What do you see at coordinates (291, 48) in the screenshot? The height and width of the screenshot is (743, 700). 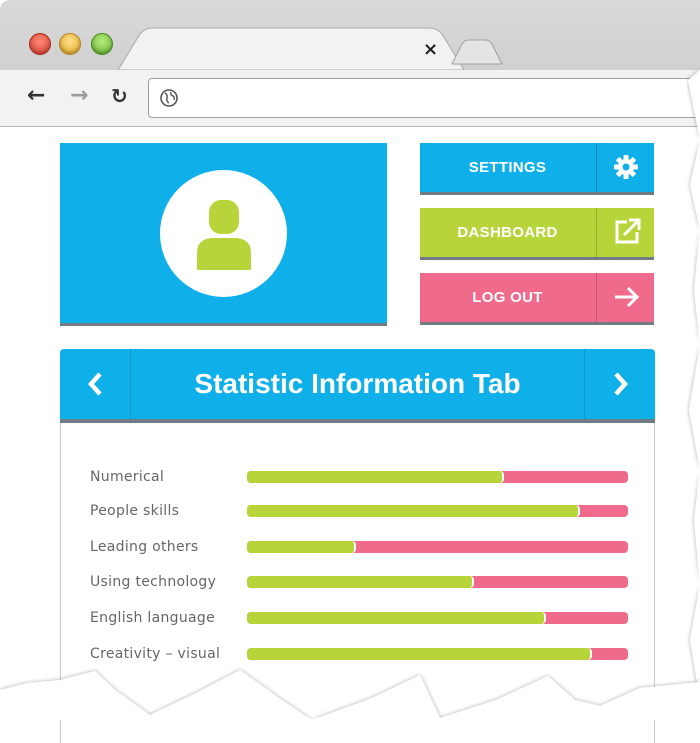 I see `active-tab` at bounding box center [291, 48].